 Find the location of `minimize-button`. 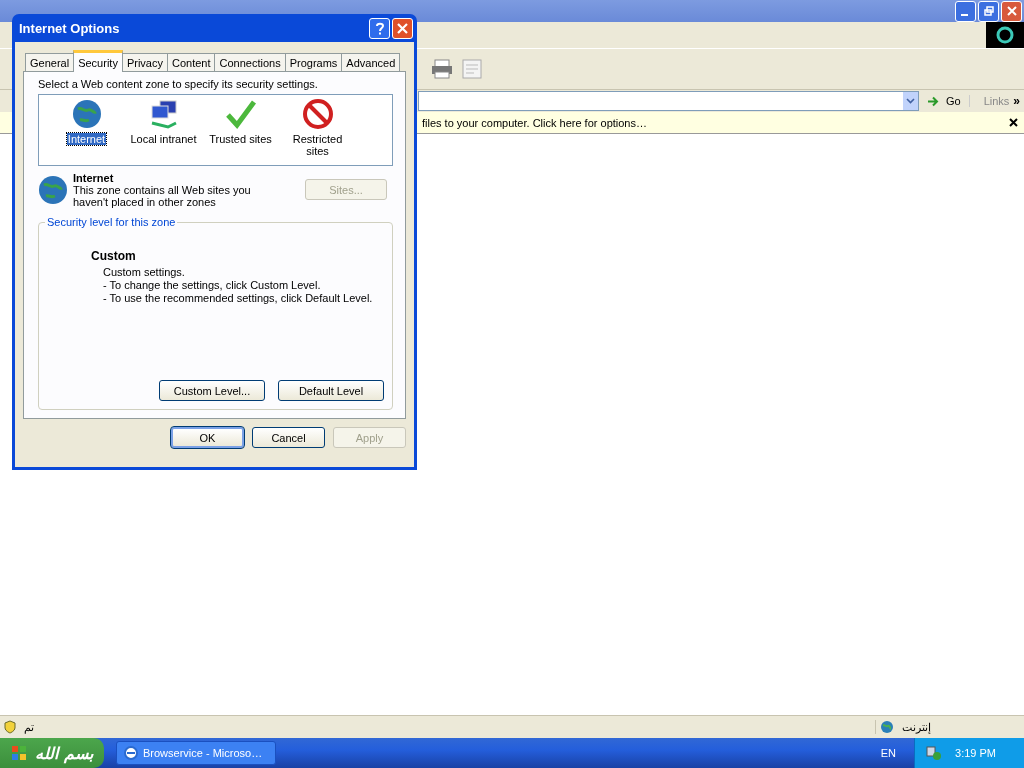

minimize-button is located at coordinates (965, 11).